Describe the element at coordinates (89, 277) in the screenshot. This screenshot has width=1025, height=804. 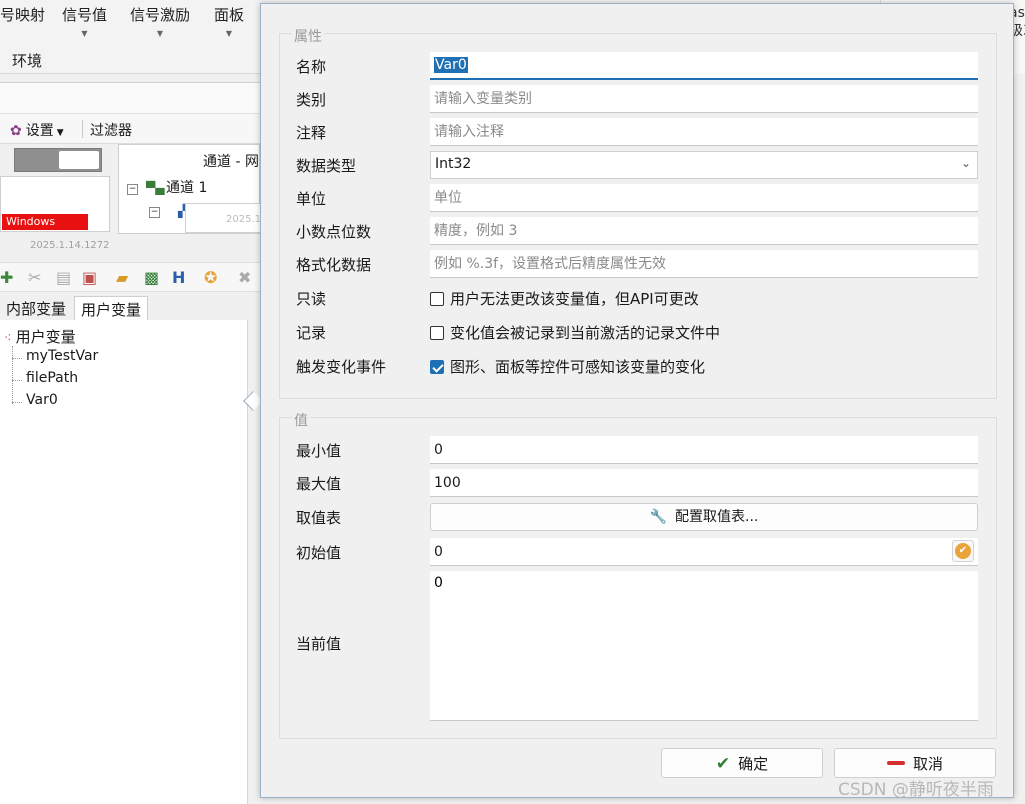
I see `paste-icon: ▣` at that location.